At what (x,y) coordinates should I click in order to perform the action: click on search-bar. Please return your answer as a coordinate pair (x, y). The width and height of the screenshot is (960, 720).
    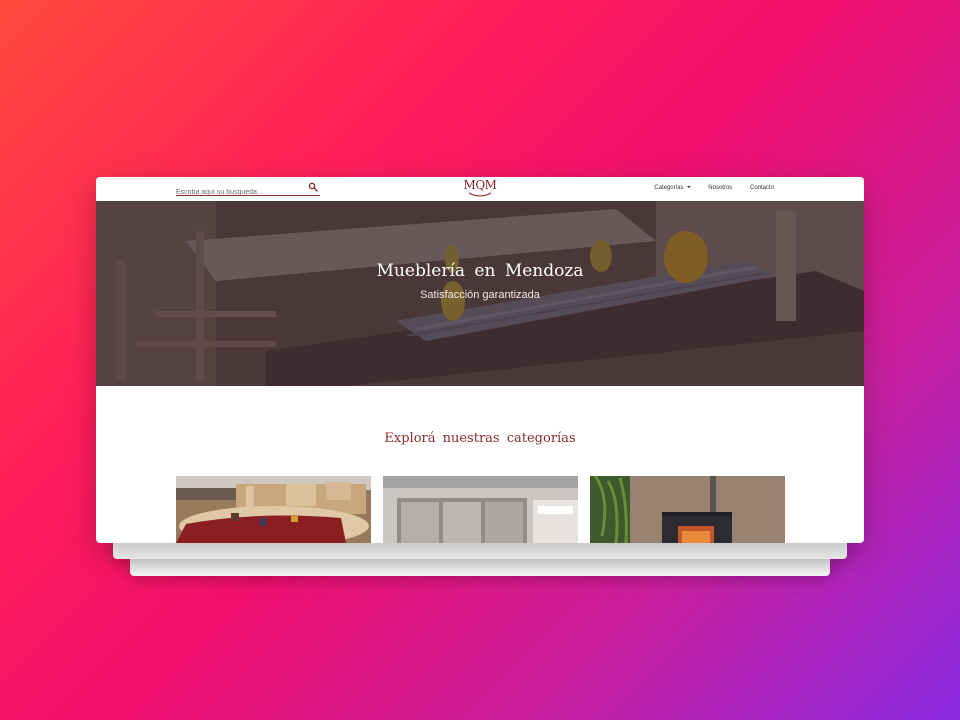
    Looking at the image, I should click on (248, 190).